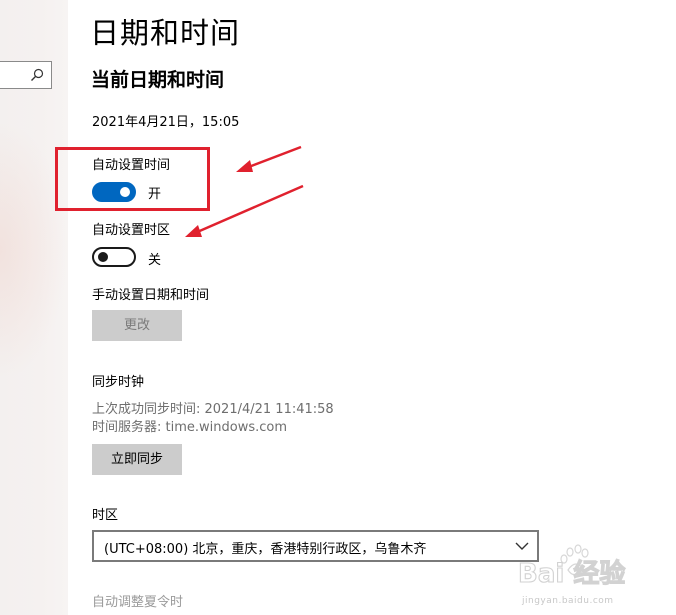  Describe the element at coordinates (158, 80) in the screenshot. I see `section-title: 当前日期和时间` at that location.